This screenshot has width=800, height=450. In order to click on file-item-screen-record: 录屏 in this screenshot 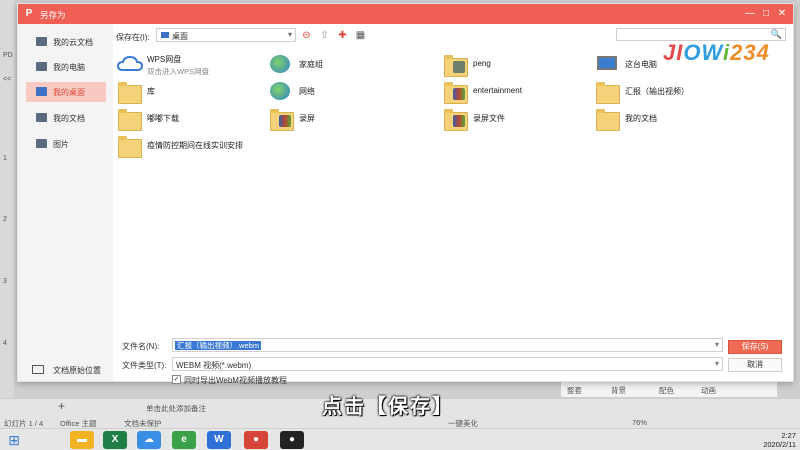, I will do `click(342, 118)`.